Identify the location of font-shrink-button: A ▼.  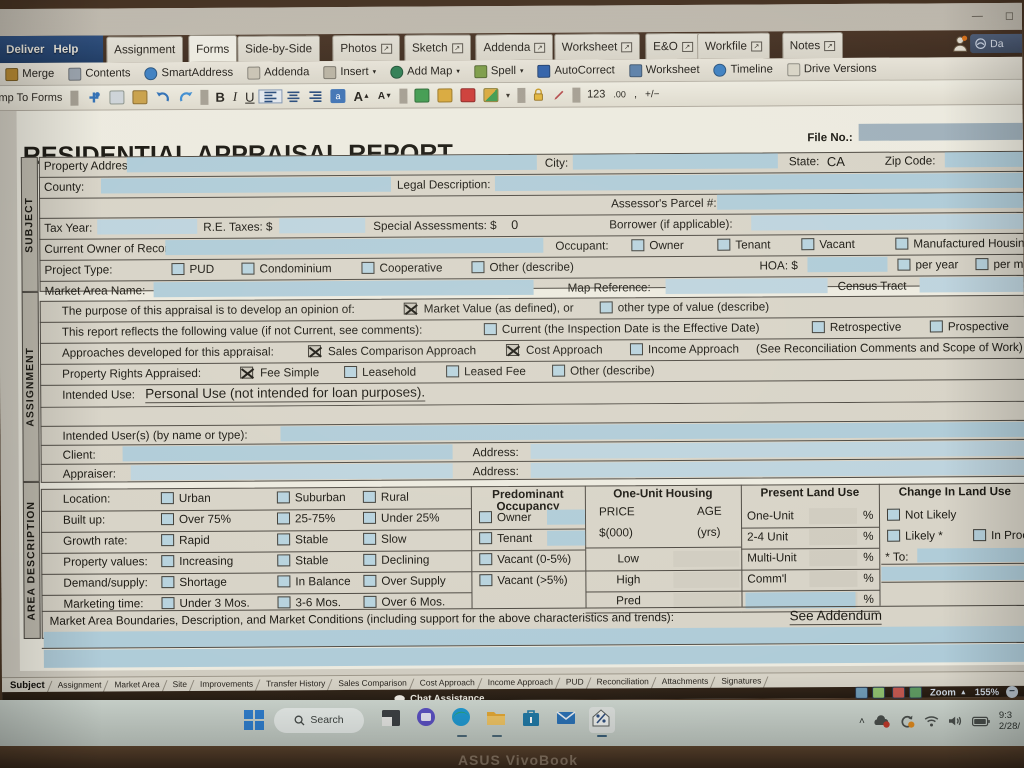
(385, 95).